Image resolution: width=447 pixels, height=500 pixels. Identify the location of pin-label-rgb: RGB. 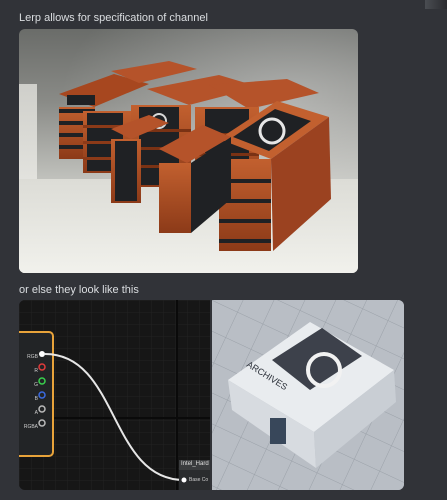
(32, 357).